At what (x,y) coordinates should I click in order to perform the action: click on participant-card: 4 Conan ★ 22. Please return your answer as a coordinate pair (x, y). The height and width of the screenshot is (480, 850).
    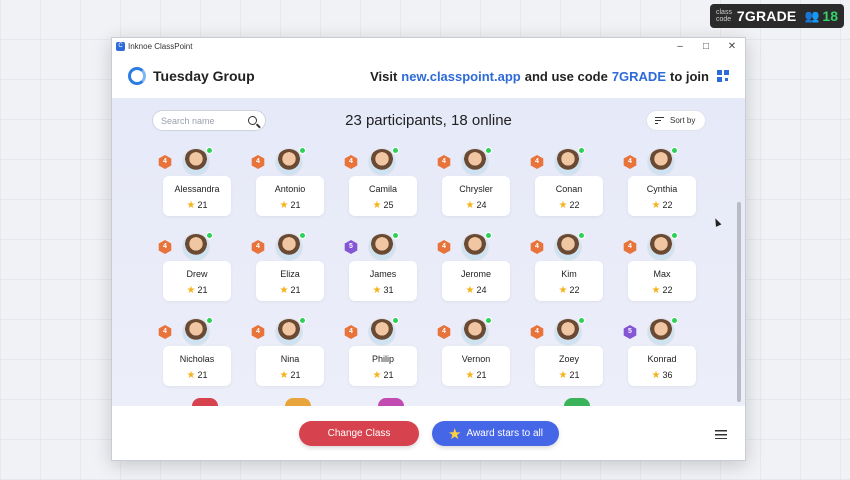
    Looking at the image, I should click on (566, 182).